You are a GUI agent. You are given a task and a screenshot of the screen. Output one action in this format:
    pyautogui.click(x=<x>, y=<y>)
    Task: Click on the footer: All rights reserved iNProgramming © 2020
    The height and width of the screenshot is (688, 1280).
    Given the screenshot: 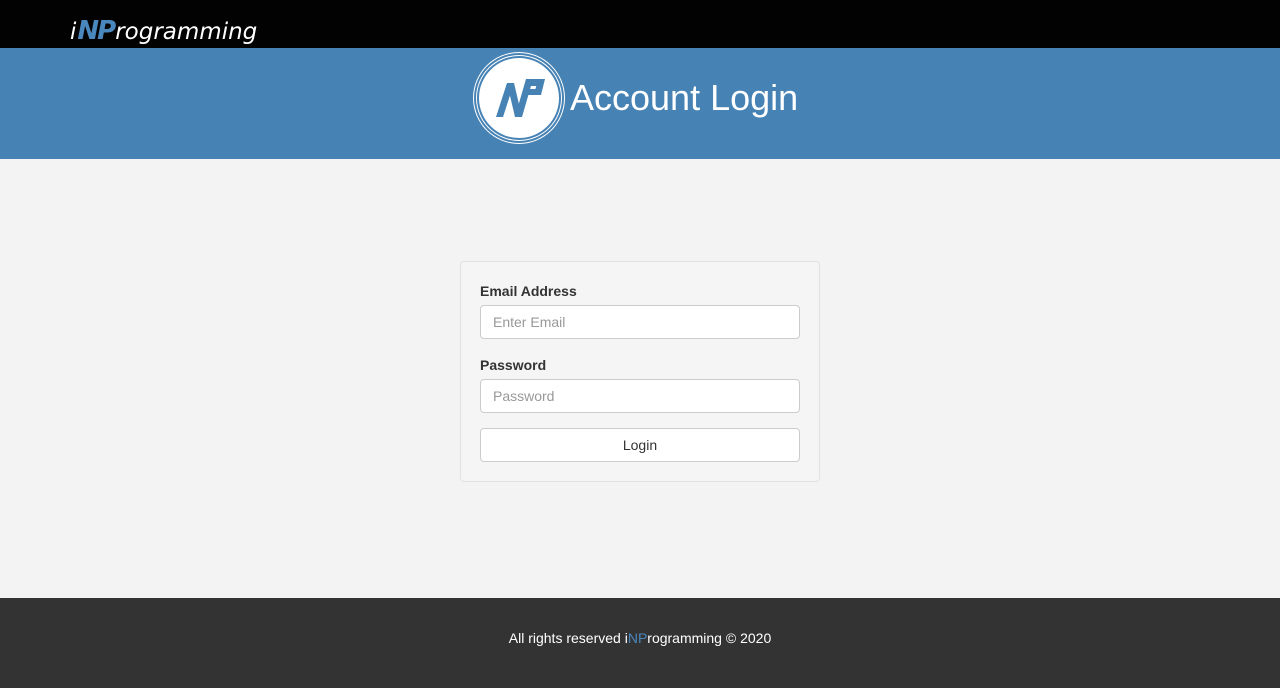 What is the action you would take?
    pyautogui.click(x=640, y=643)
    